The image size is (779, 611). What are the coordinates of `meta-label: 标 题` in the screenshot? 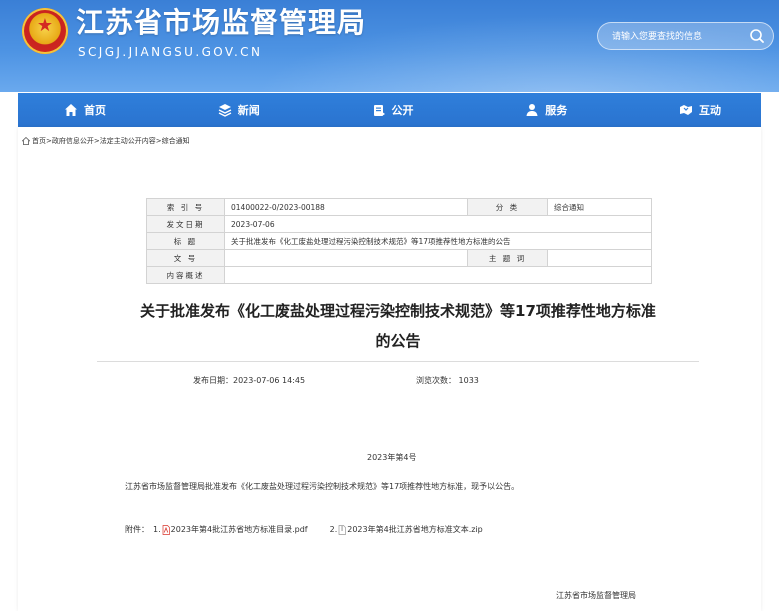 It's located at (185, 241).